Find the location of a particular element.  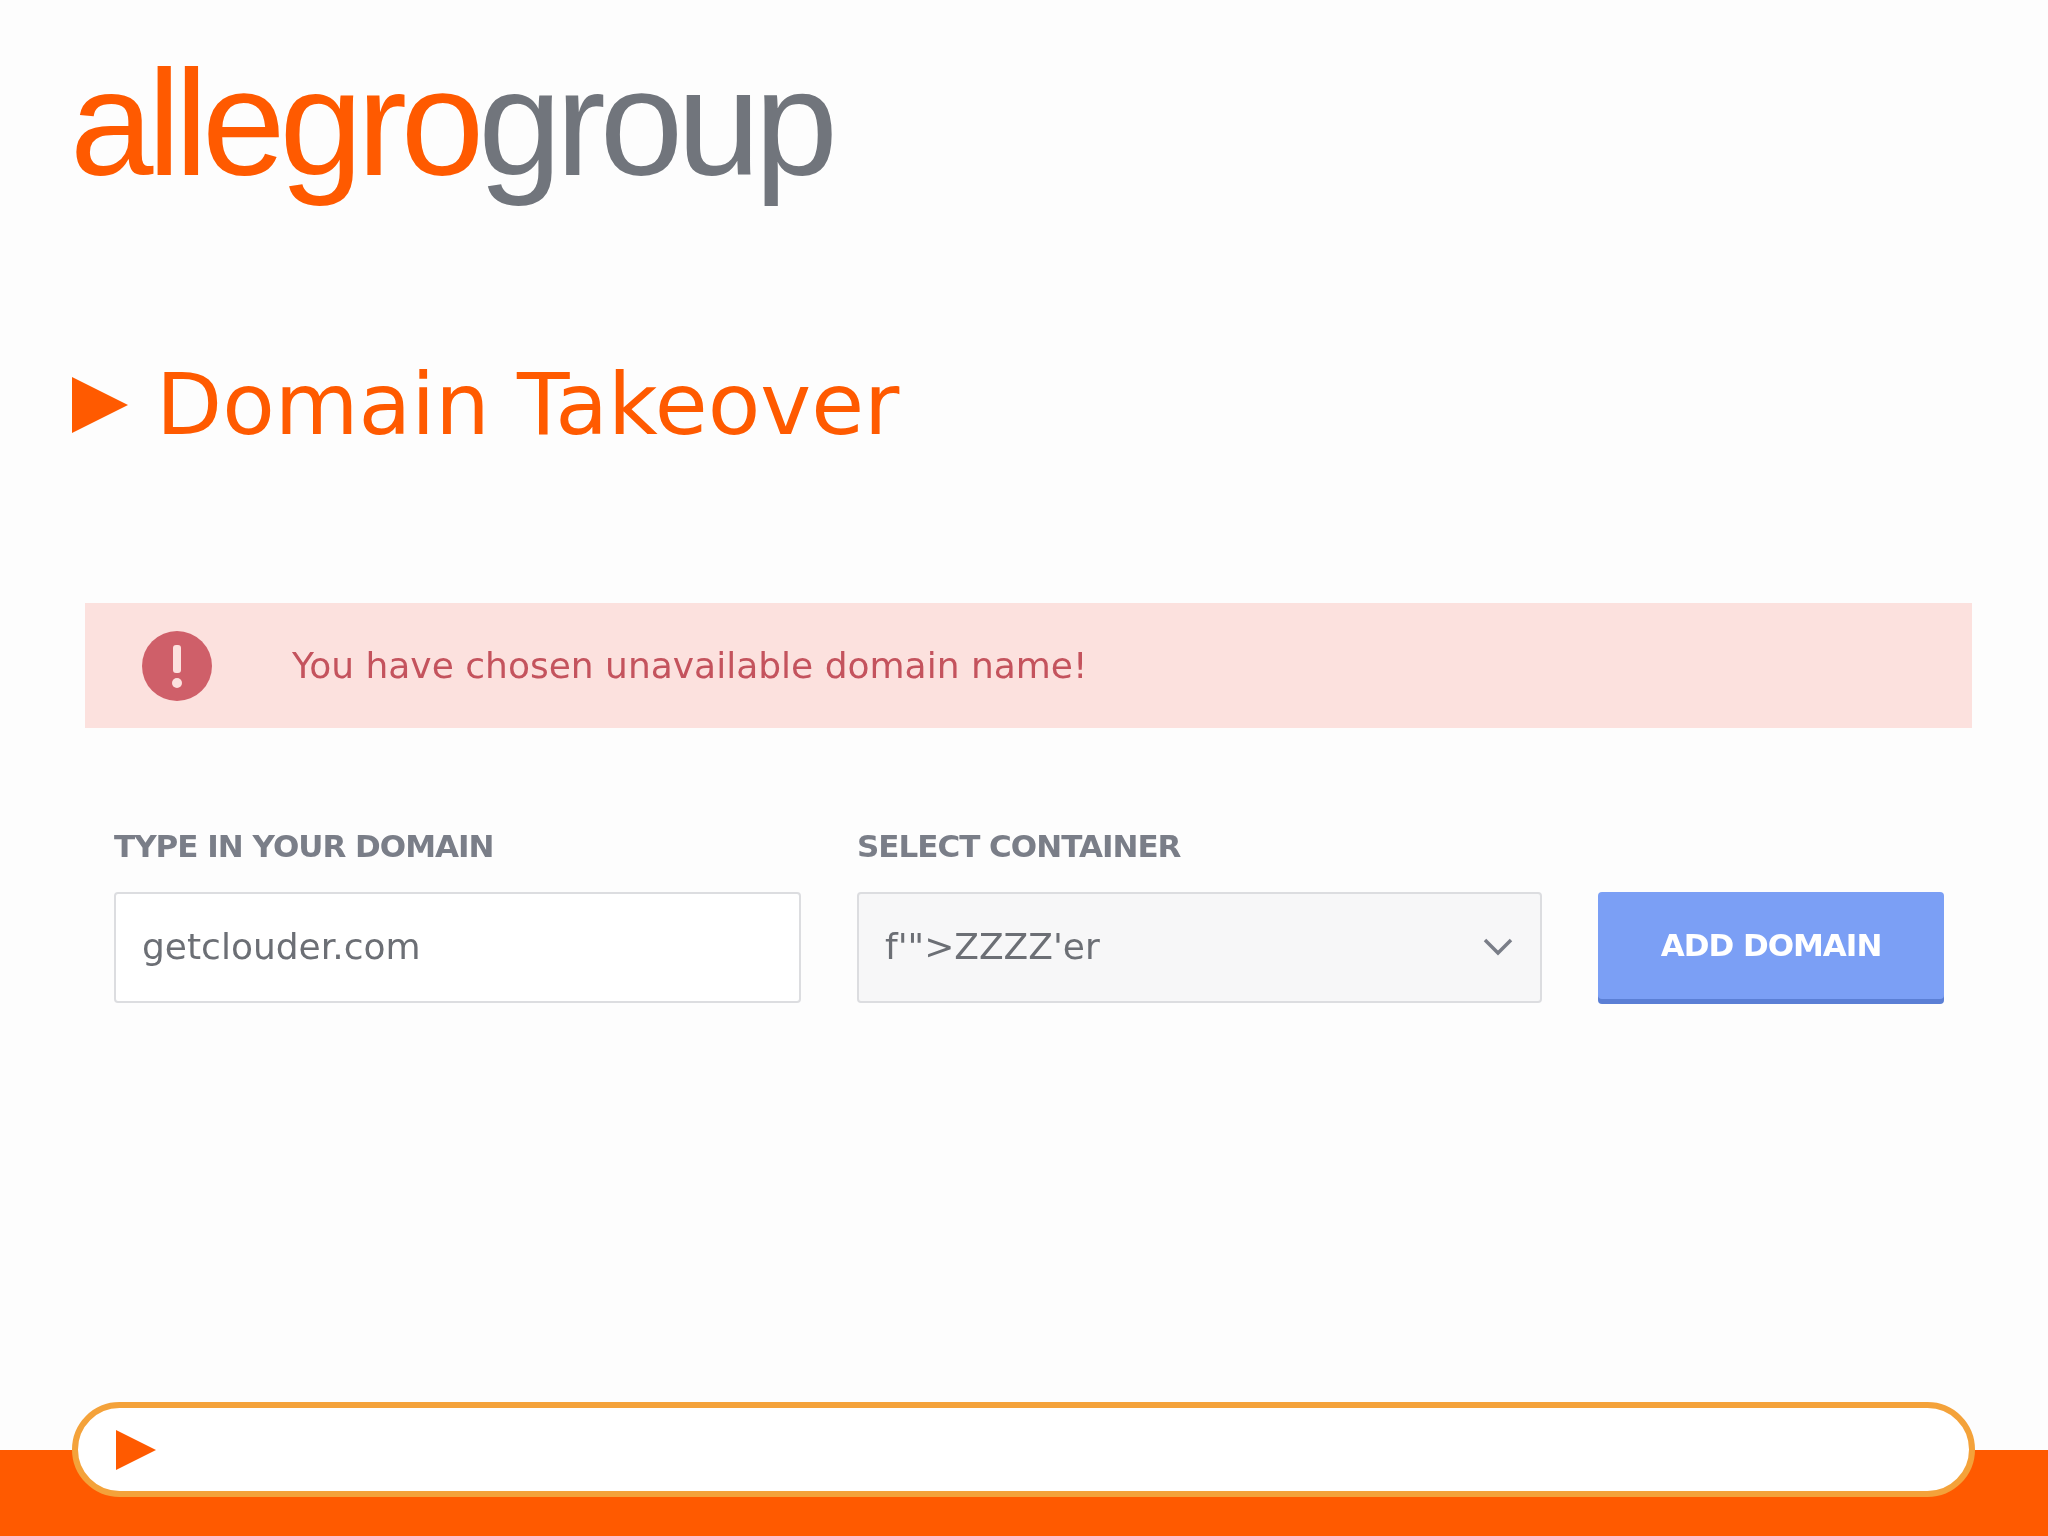

error-message: You have chosen unavailable domain name! is located at coordinates (690, 665).